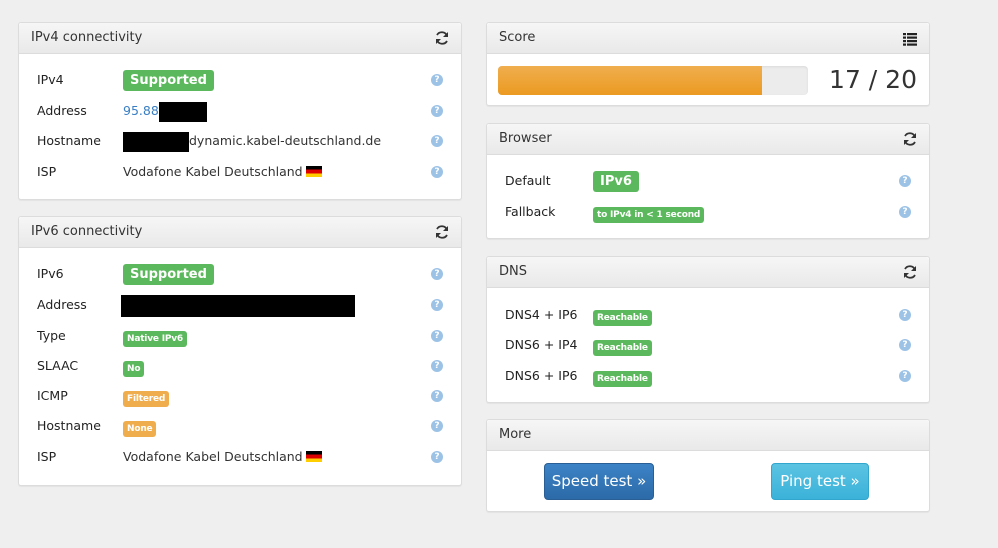 This screenshot has height=548, width=998. Describe the element at coordinates (708, 64) in the screenshot. I see `score-panel: Score 17 / 20` at that location.